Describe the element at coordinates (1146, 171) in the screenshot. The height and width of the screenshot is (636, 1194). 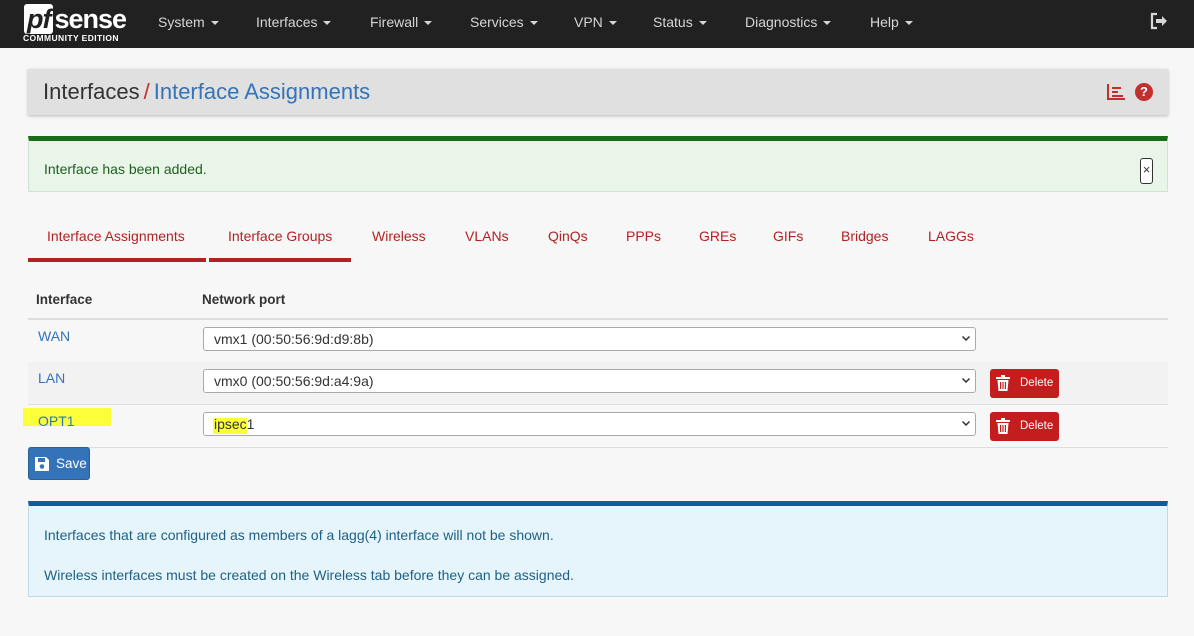
I see `close-alert-button: ×` at that location.